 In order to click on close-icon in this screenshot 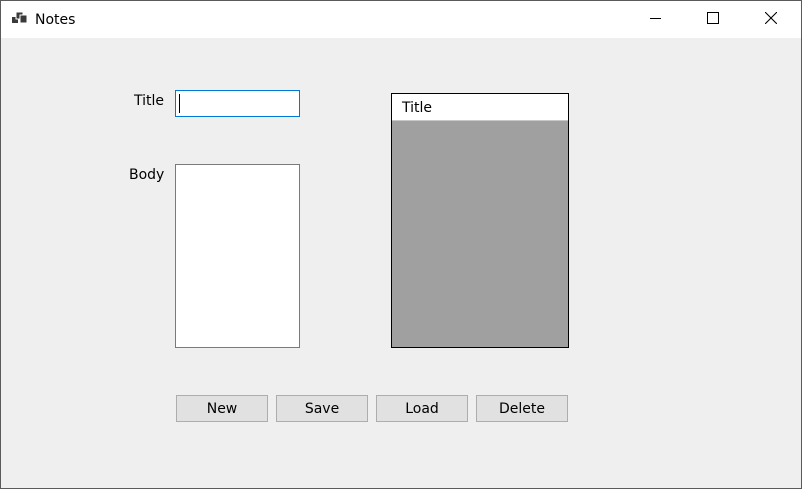, I will do `click(771, 19)`.